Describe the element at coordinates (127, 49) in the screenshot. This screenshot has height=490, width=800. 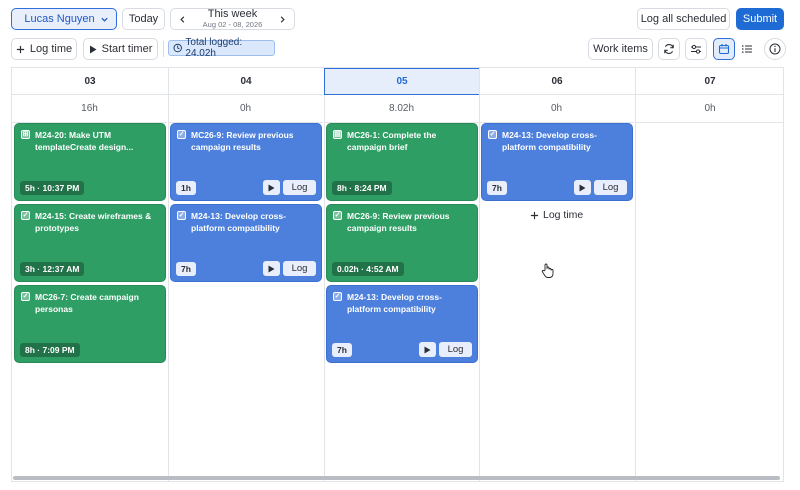
I see `start-timer-label: Start timer` at that location.